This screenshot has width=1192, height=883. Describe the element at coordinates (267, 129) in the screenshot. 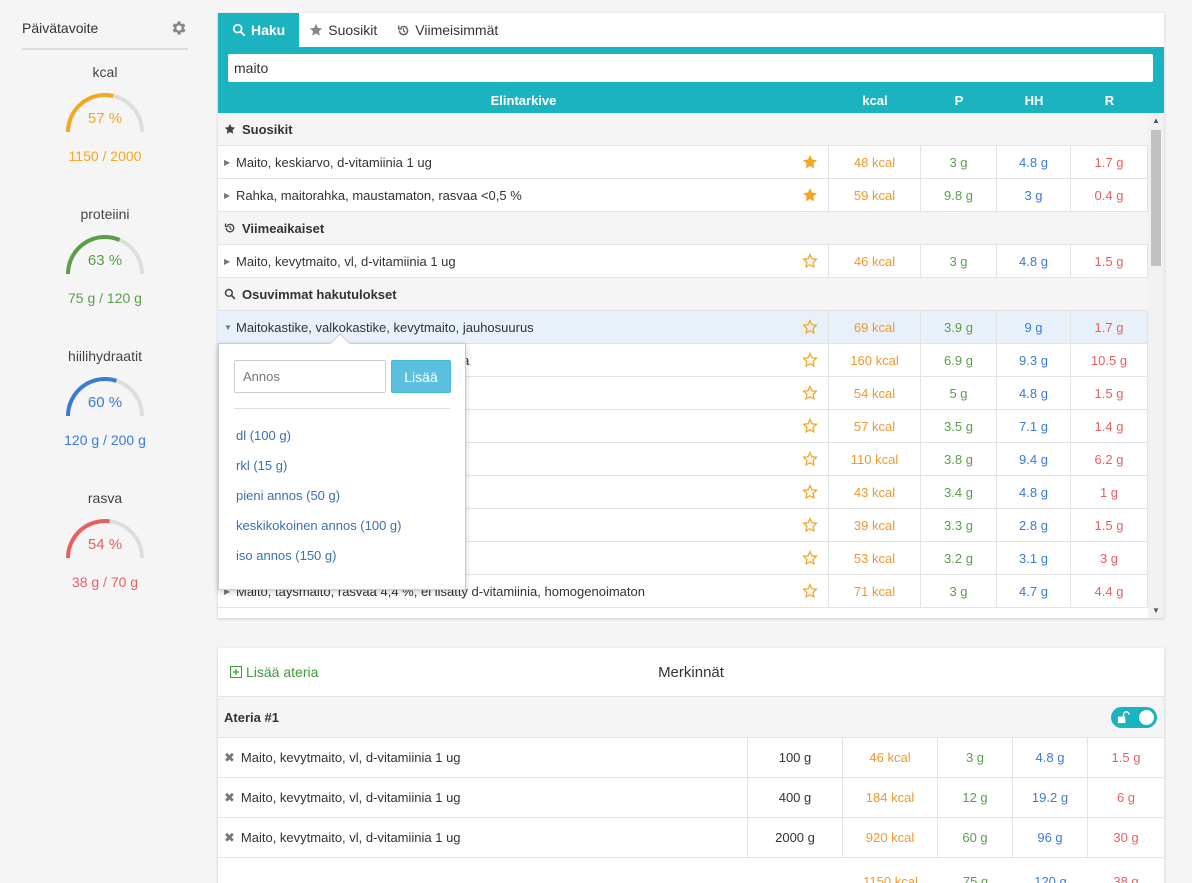

I see `section-title: Suosikit` at that location.